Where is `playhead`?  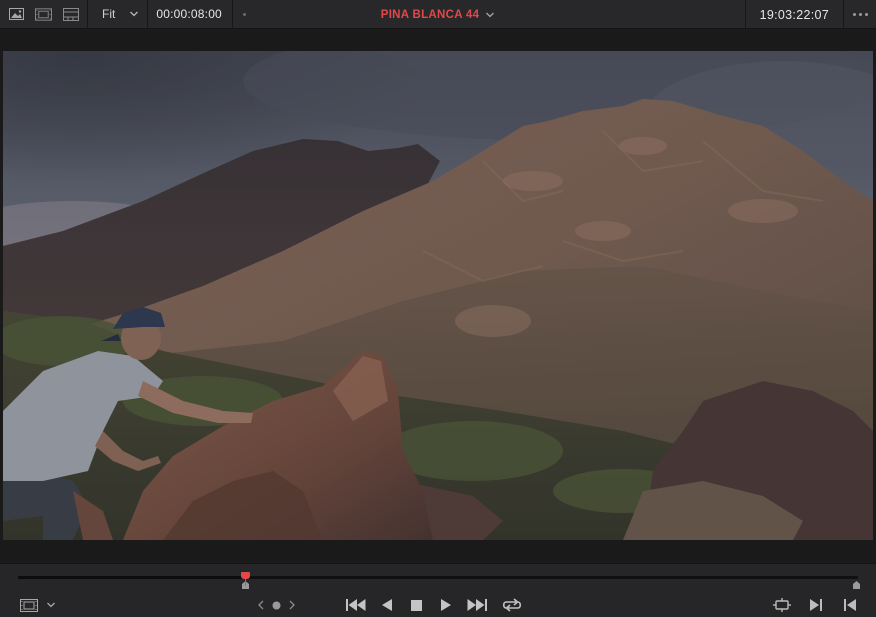
playhead is located at coordinates (246, 582).